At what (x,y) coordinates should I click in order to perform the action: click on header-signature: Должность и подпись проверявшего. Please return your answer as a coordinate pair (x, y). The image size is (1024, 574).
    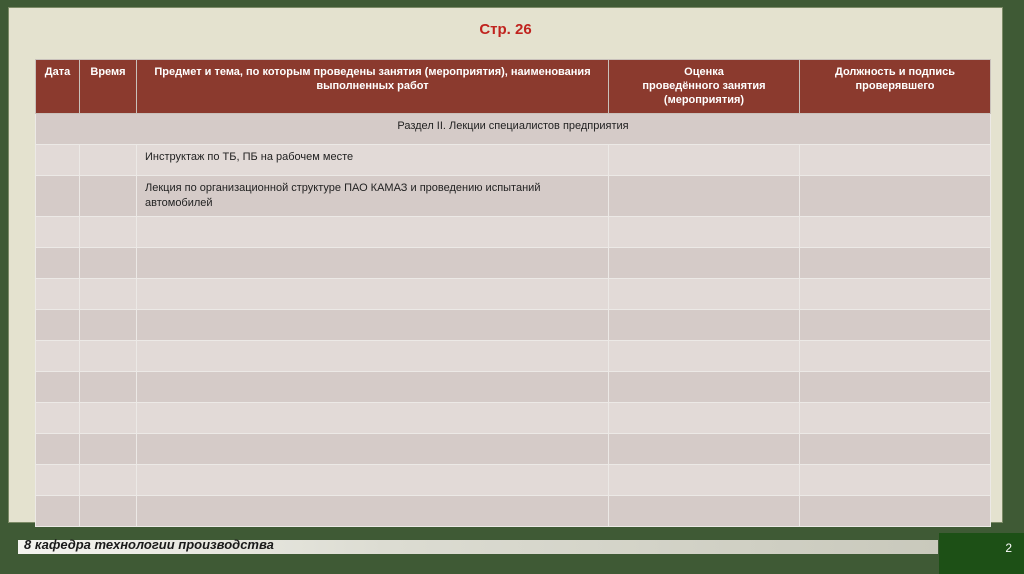
    Looking at the image, I should click on (895, 86).